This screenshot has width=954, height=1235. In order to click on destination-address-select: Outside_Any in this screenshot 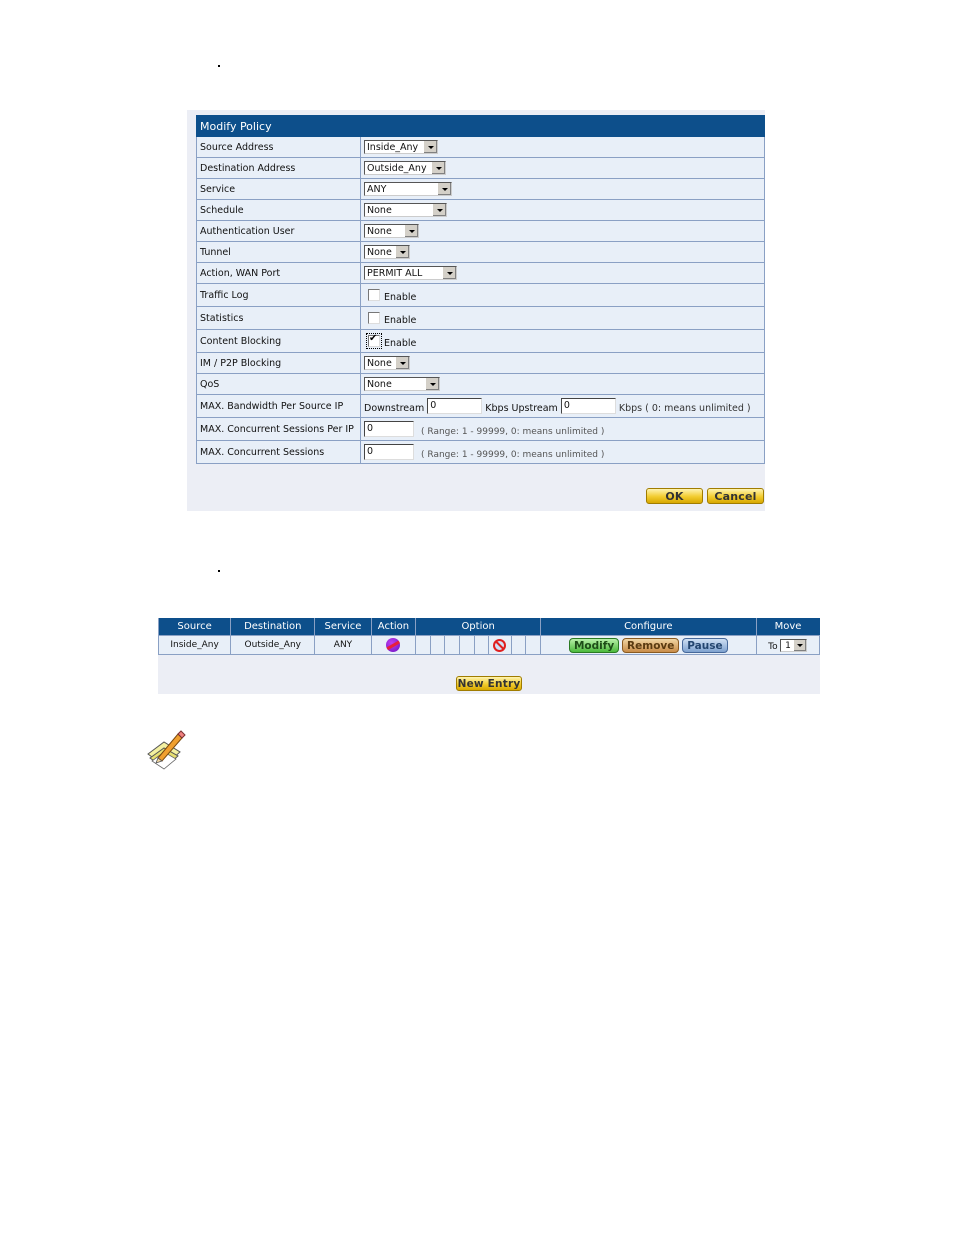, I will do `click(405, 168)`.